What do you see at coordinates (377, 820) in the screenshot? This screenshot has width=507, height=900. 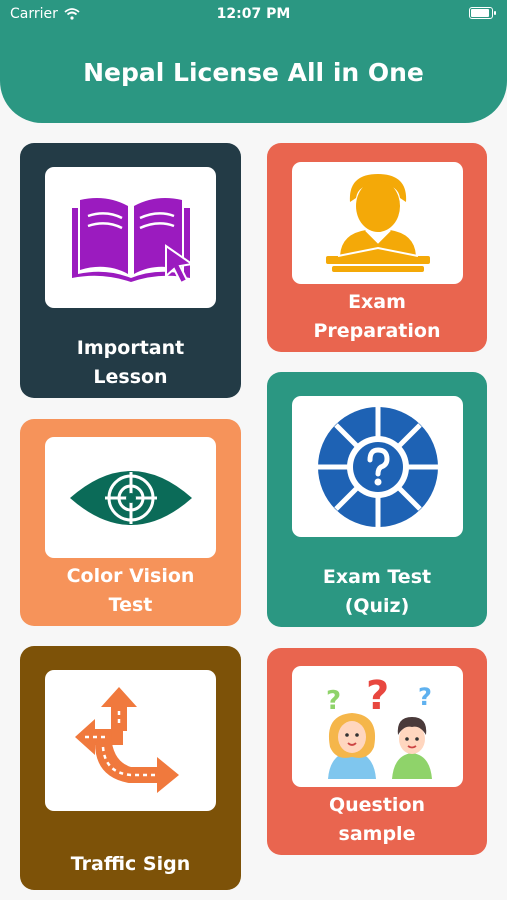 I see `question-sample-label: Question sample` at bounding box center [377, 820].